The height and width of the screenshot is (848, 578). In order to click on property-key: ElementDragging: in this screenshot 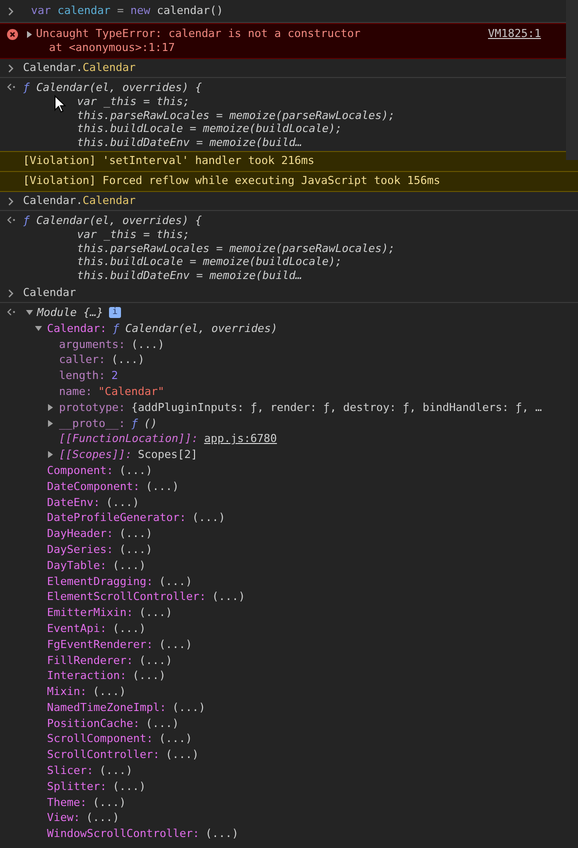, I will do `click(100, 582)`.